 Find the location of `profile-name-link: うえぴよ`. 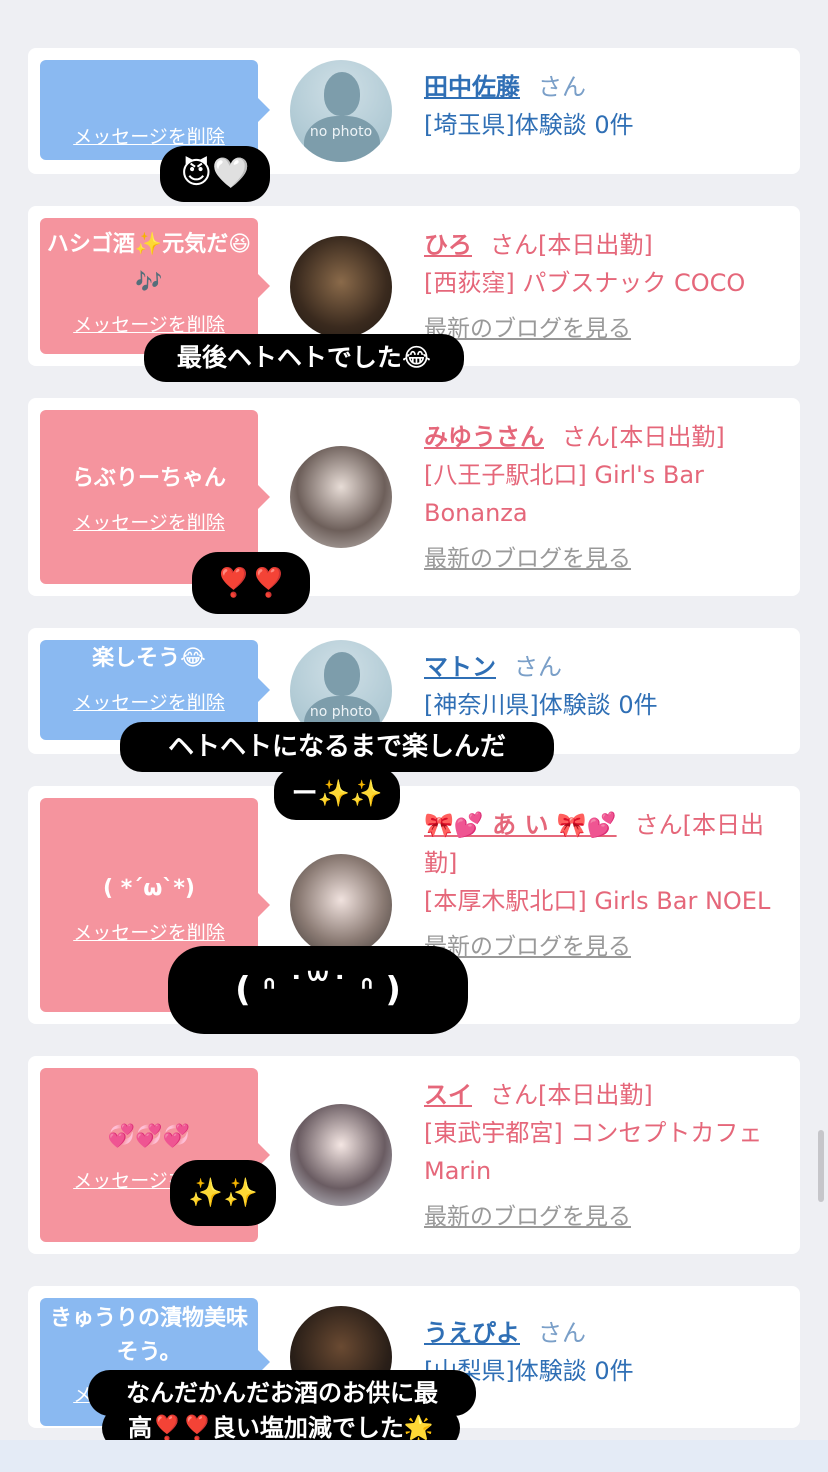

profile-name-link: うえぴよ is located at coordinates (472, 1333).